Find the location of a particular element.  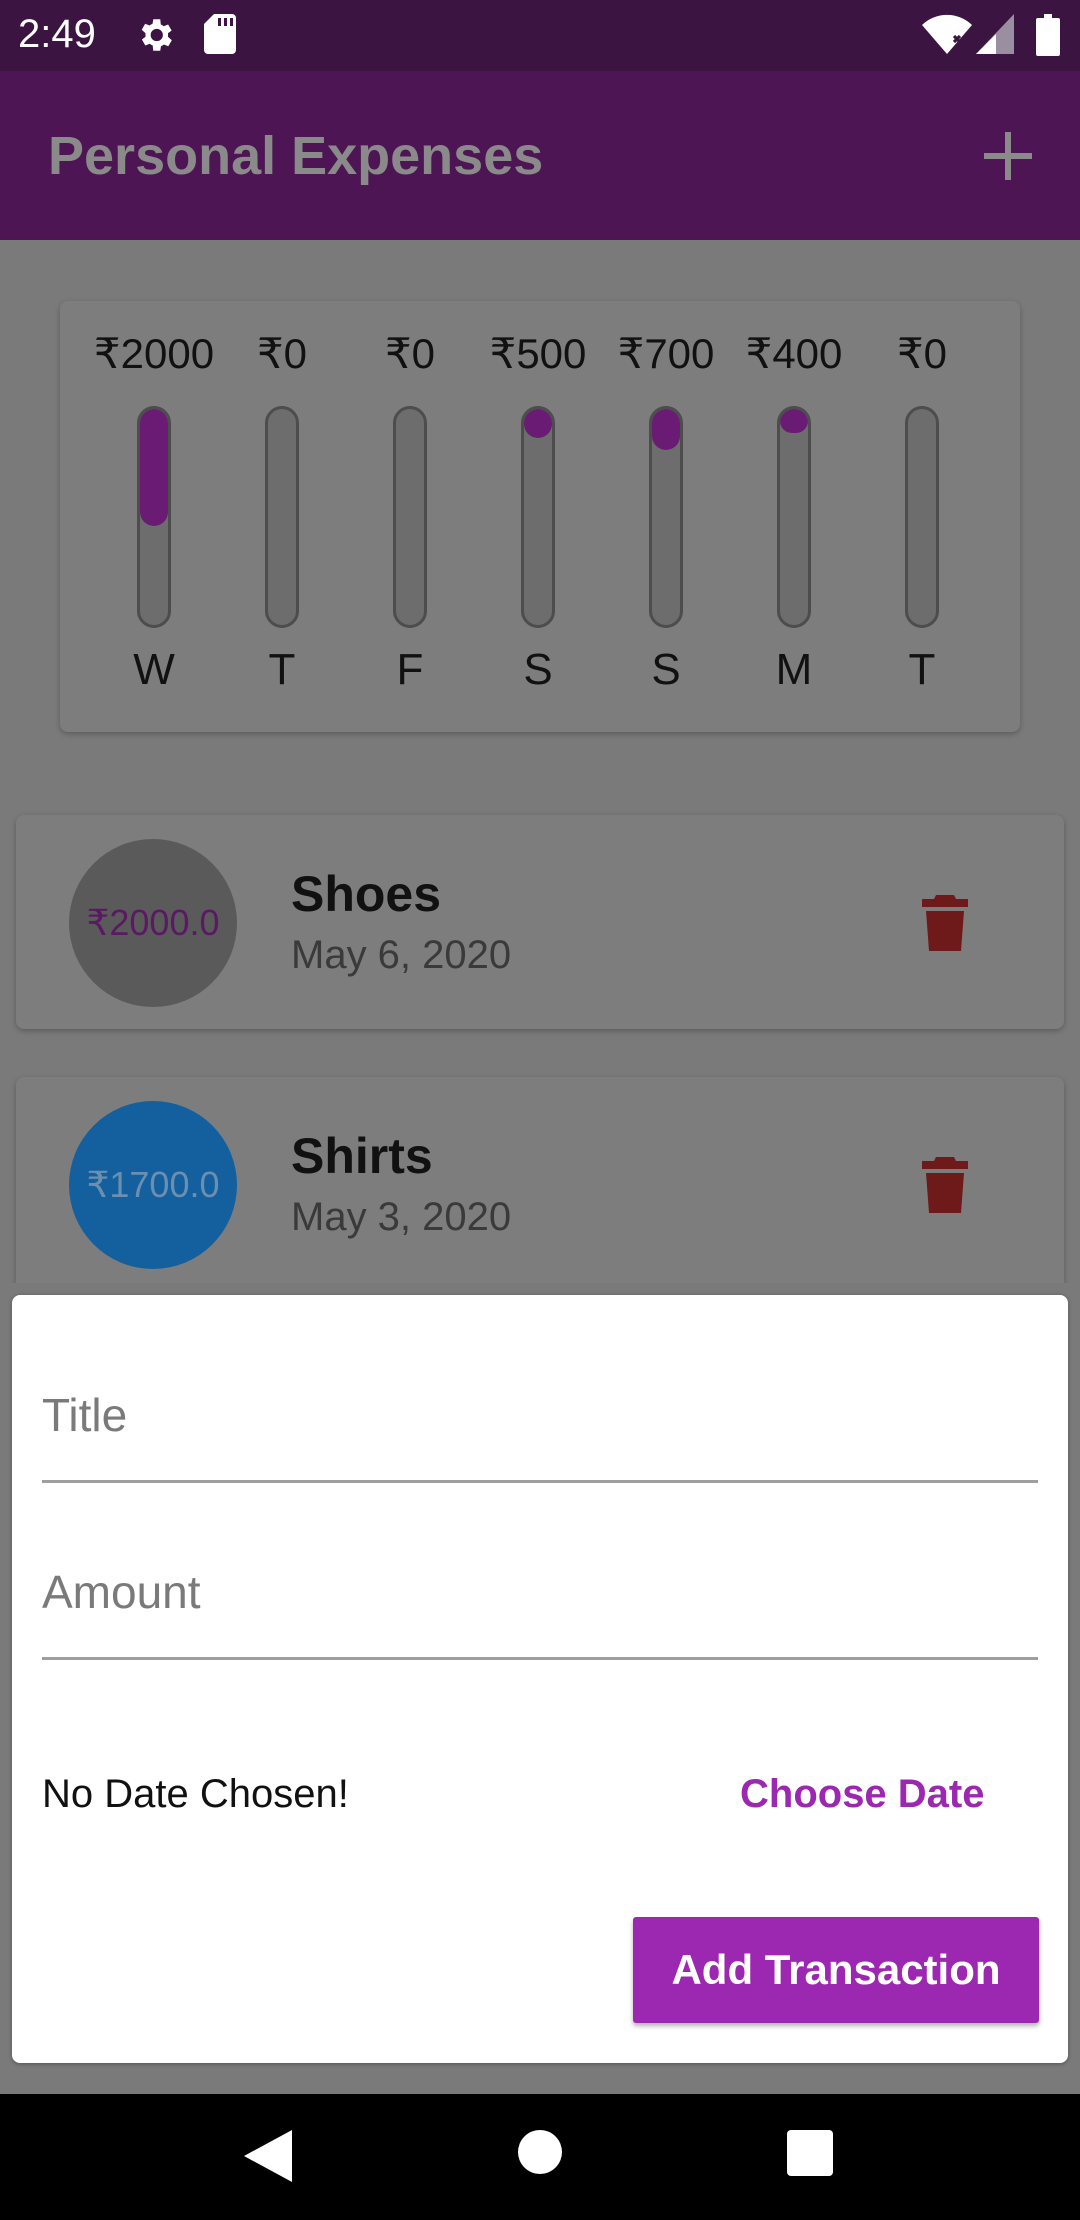

wifi-icon is located at coordinates (947, 34).